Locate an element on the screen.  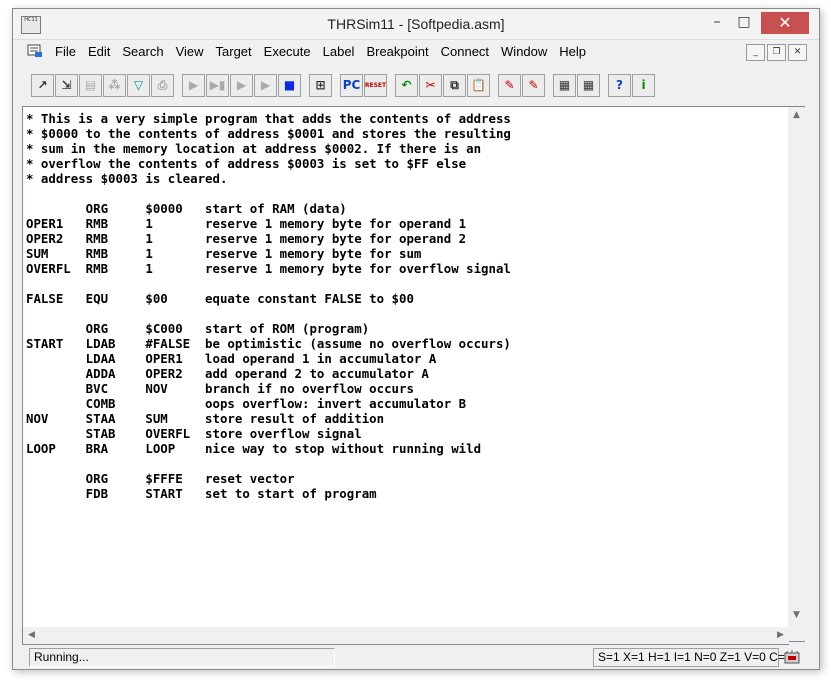
title-bar: HC11 THRSim11 - [Softpedia.asm] – □ ✕ is located at coordinates (416, 24).